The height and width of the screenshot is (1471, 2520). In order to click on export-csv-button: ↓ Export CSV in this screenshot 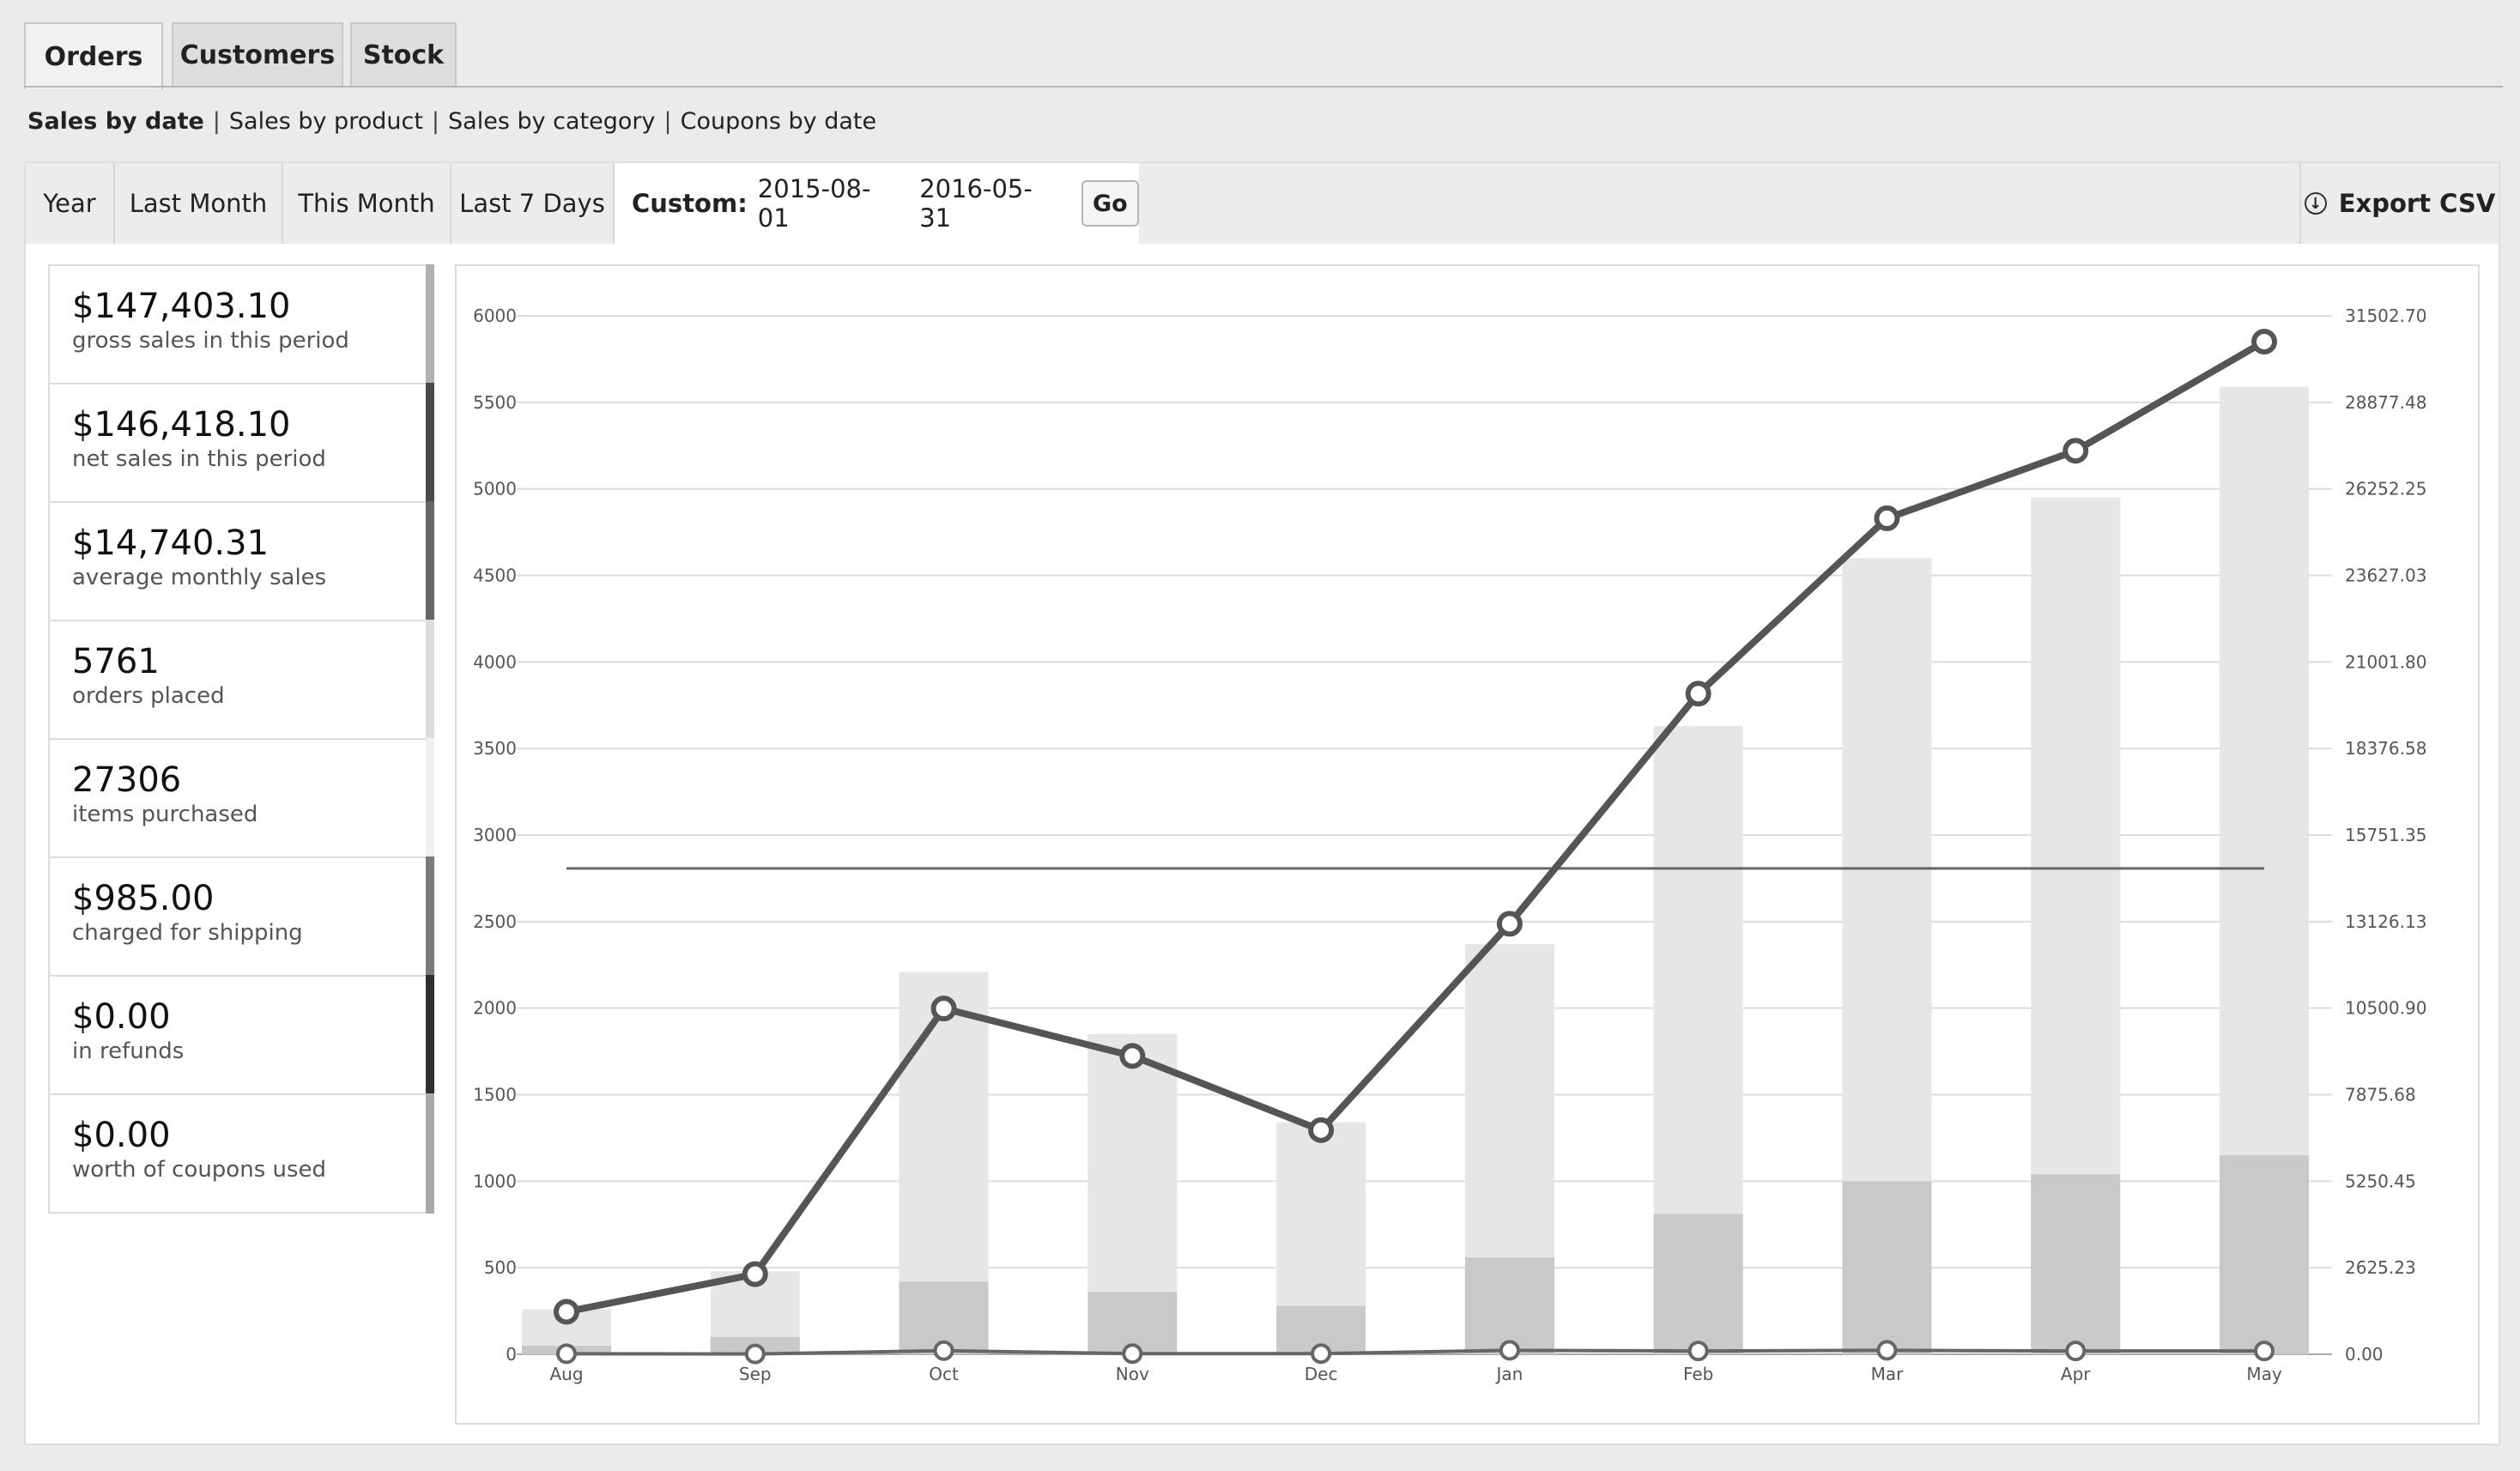, I will do `click(2399, 203)`.